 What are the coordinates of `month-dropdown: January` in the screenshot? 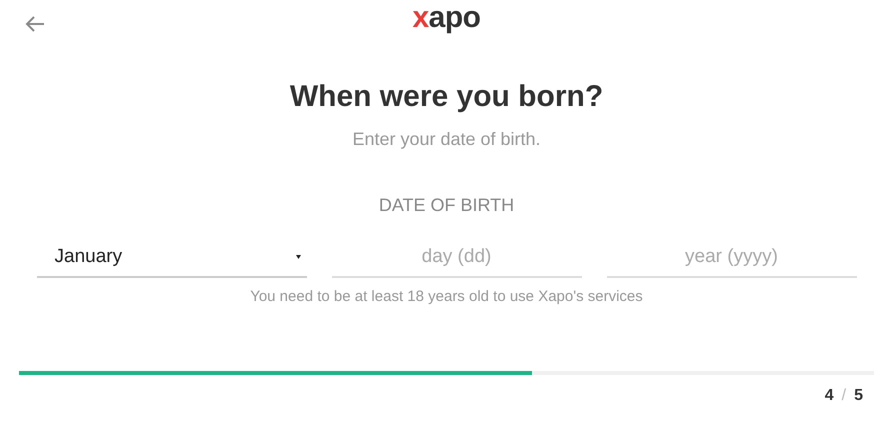 It's located at (171, 258).